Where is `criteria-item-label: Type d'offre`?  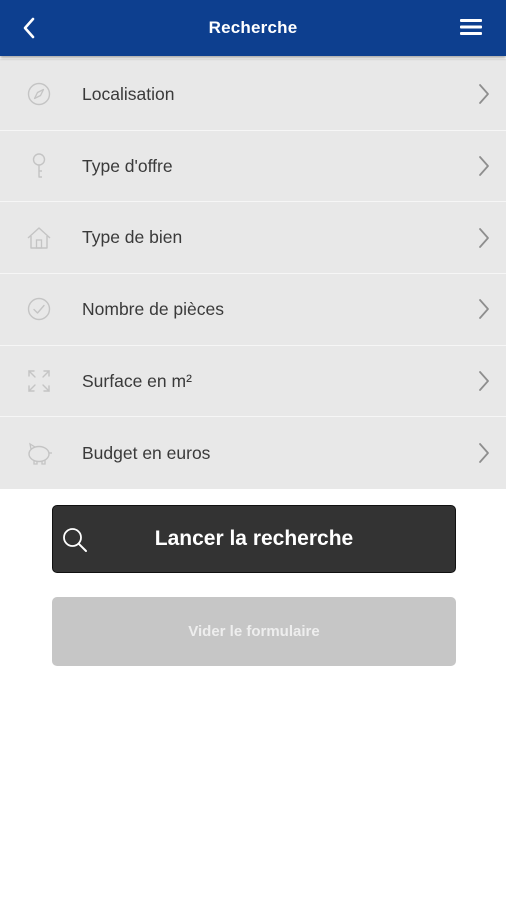
criteria-item-label: Type d'offre is located at coordinates (127, 165).